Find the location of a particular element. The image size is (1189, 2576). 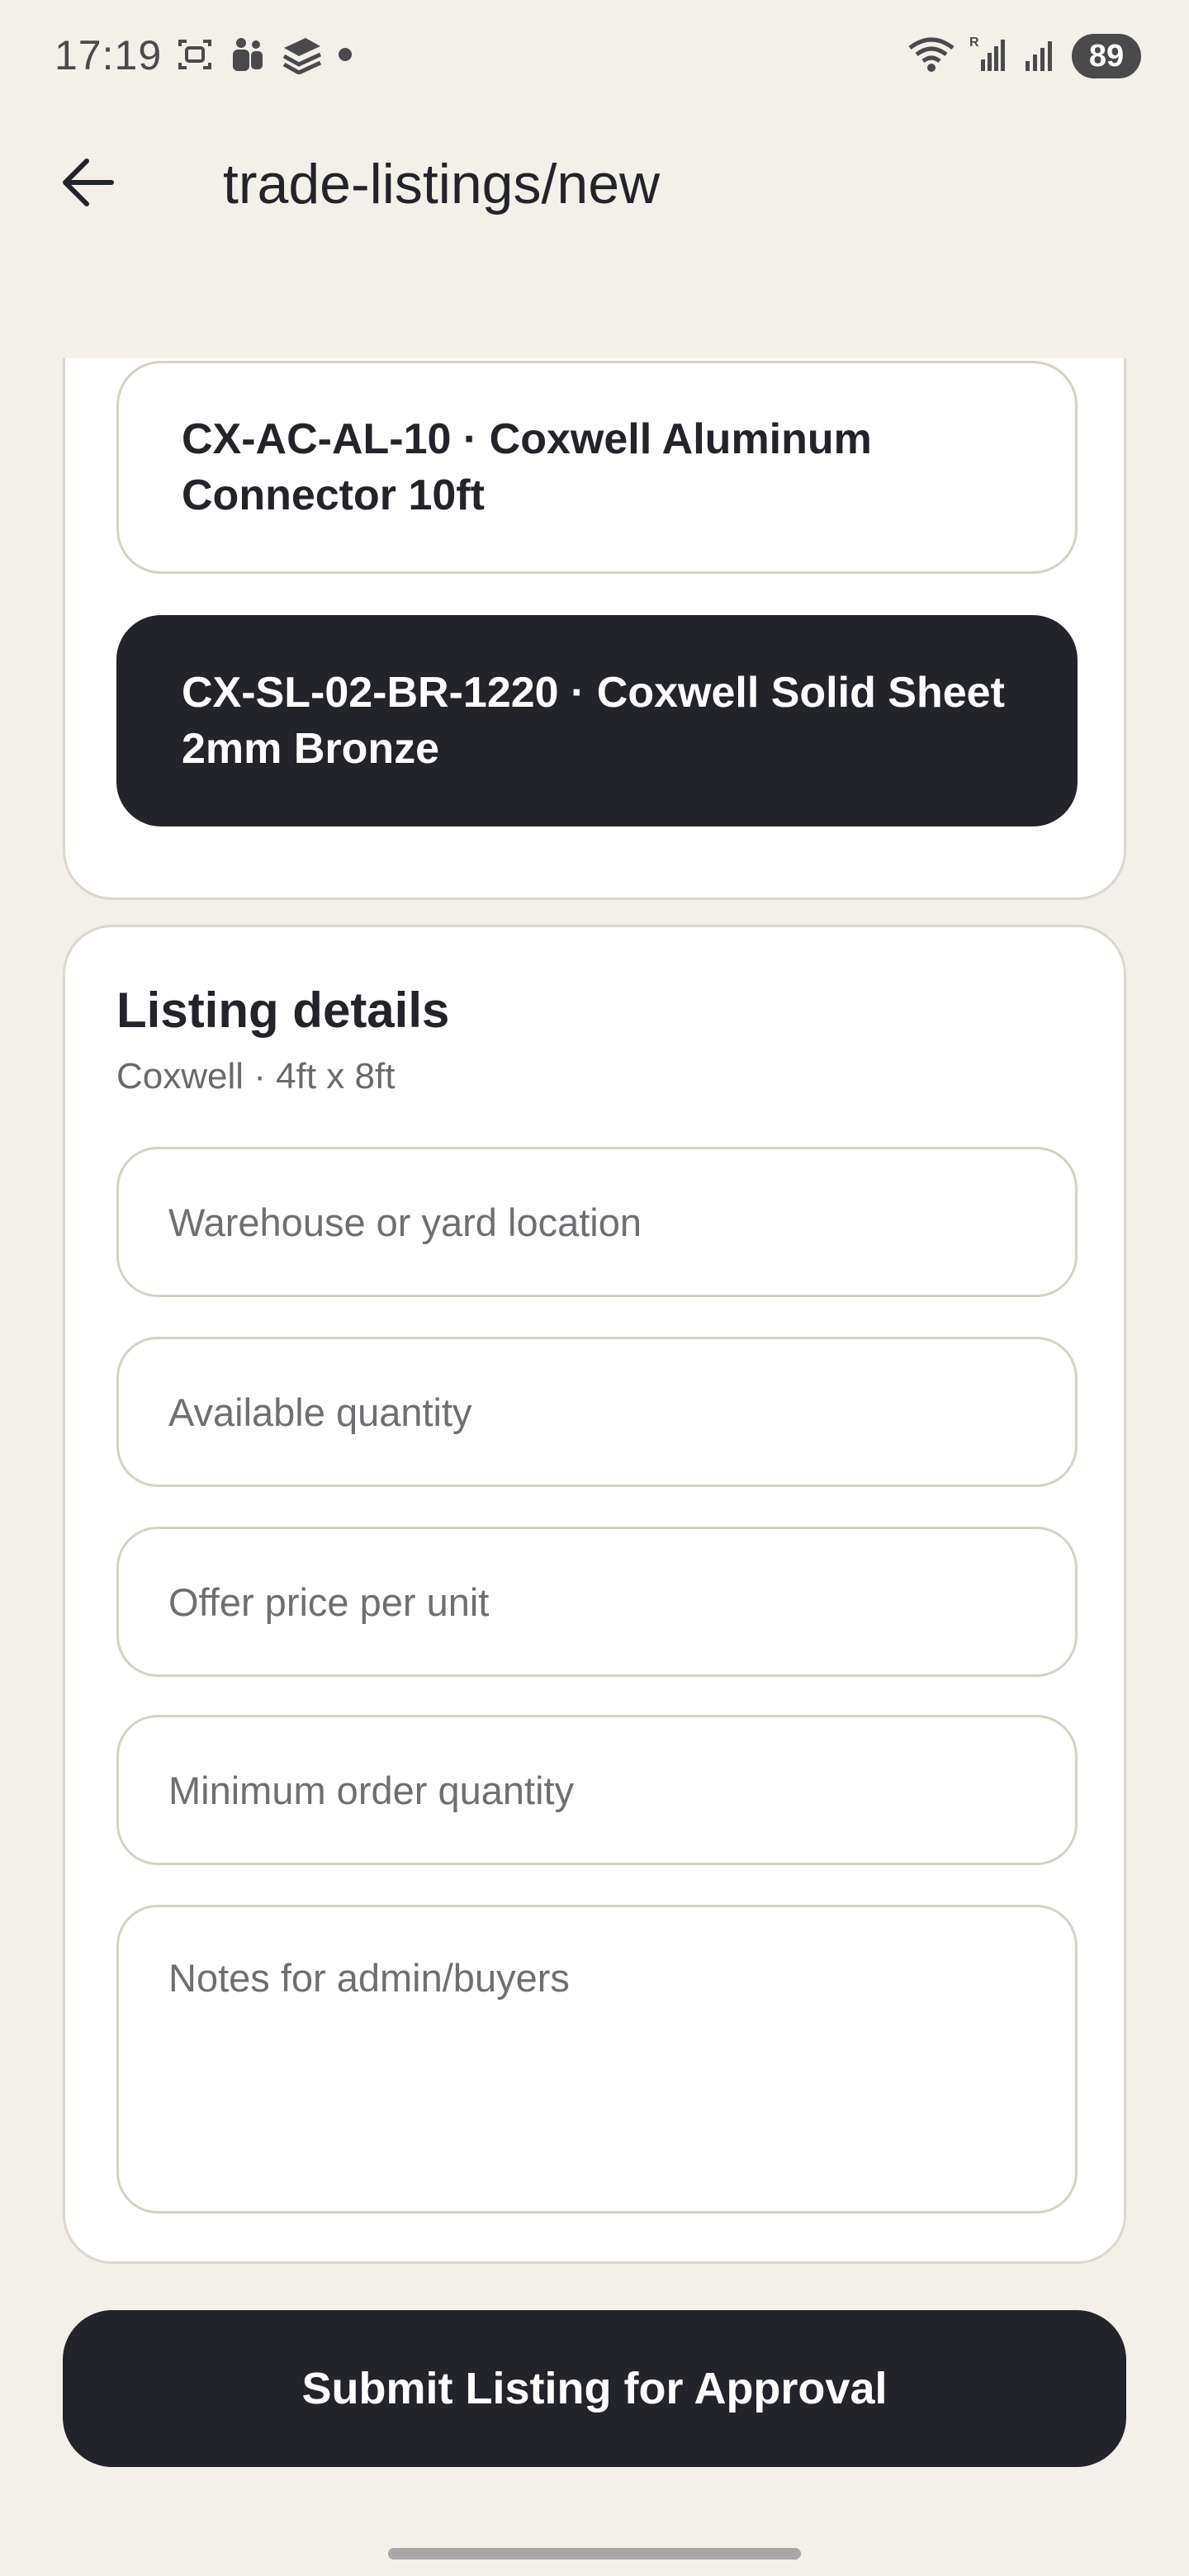

app-bar: trade-listings/new is located at coordinates (594, 182).